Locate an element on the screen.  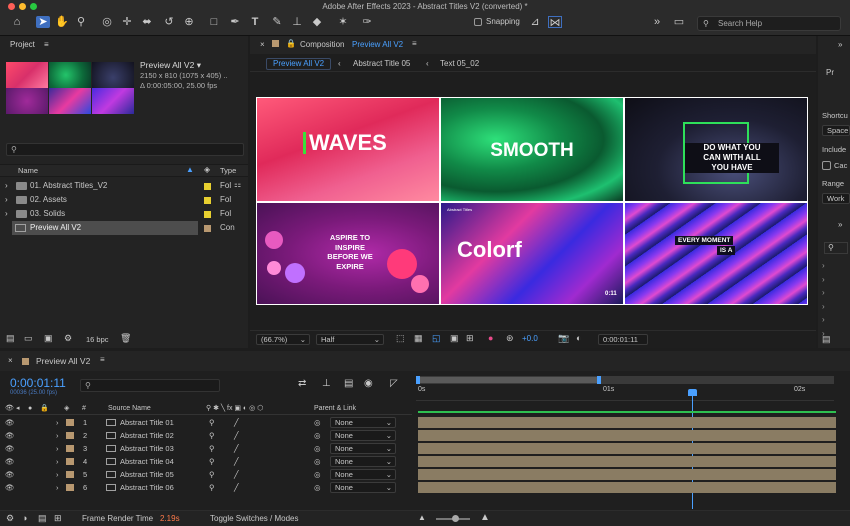
breadcrumb-item-active: Preview All V2 is located at coordinates (299, 64).